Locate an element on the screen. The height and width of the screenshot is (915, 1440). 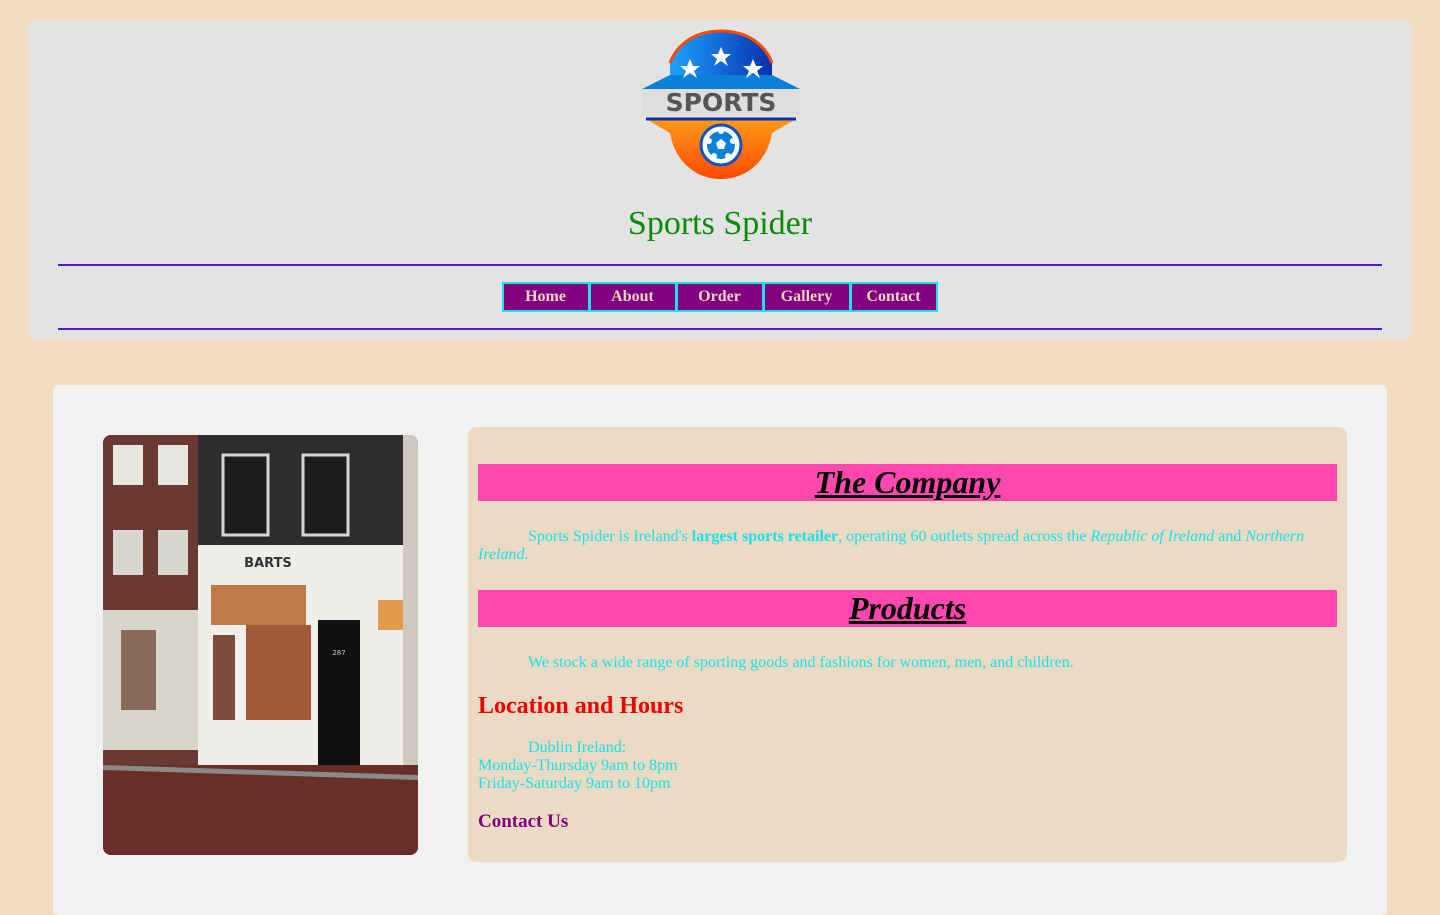
main-nav: Home About Order Gallery Contact is located at coordinates (720, 297).